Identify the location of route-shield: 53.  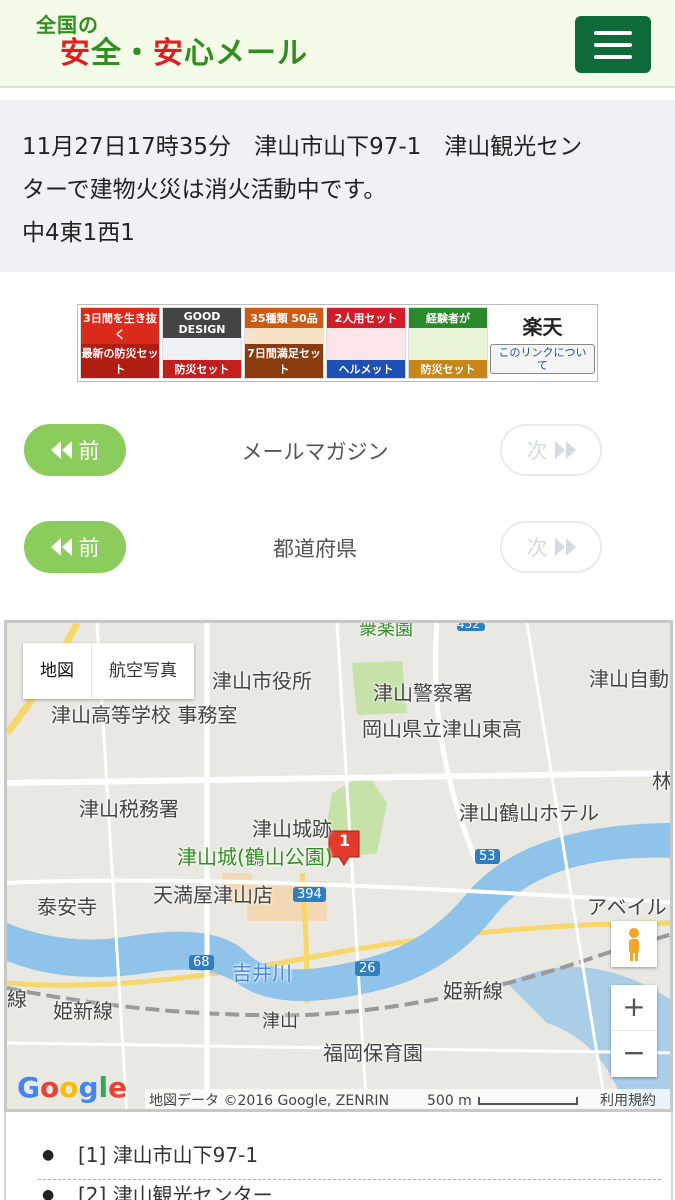
(487, 856).